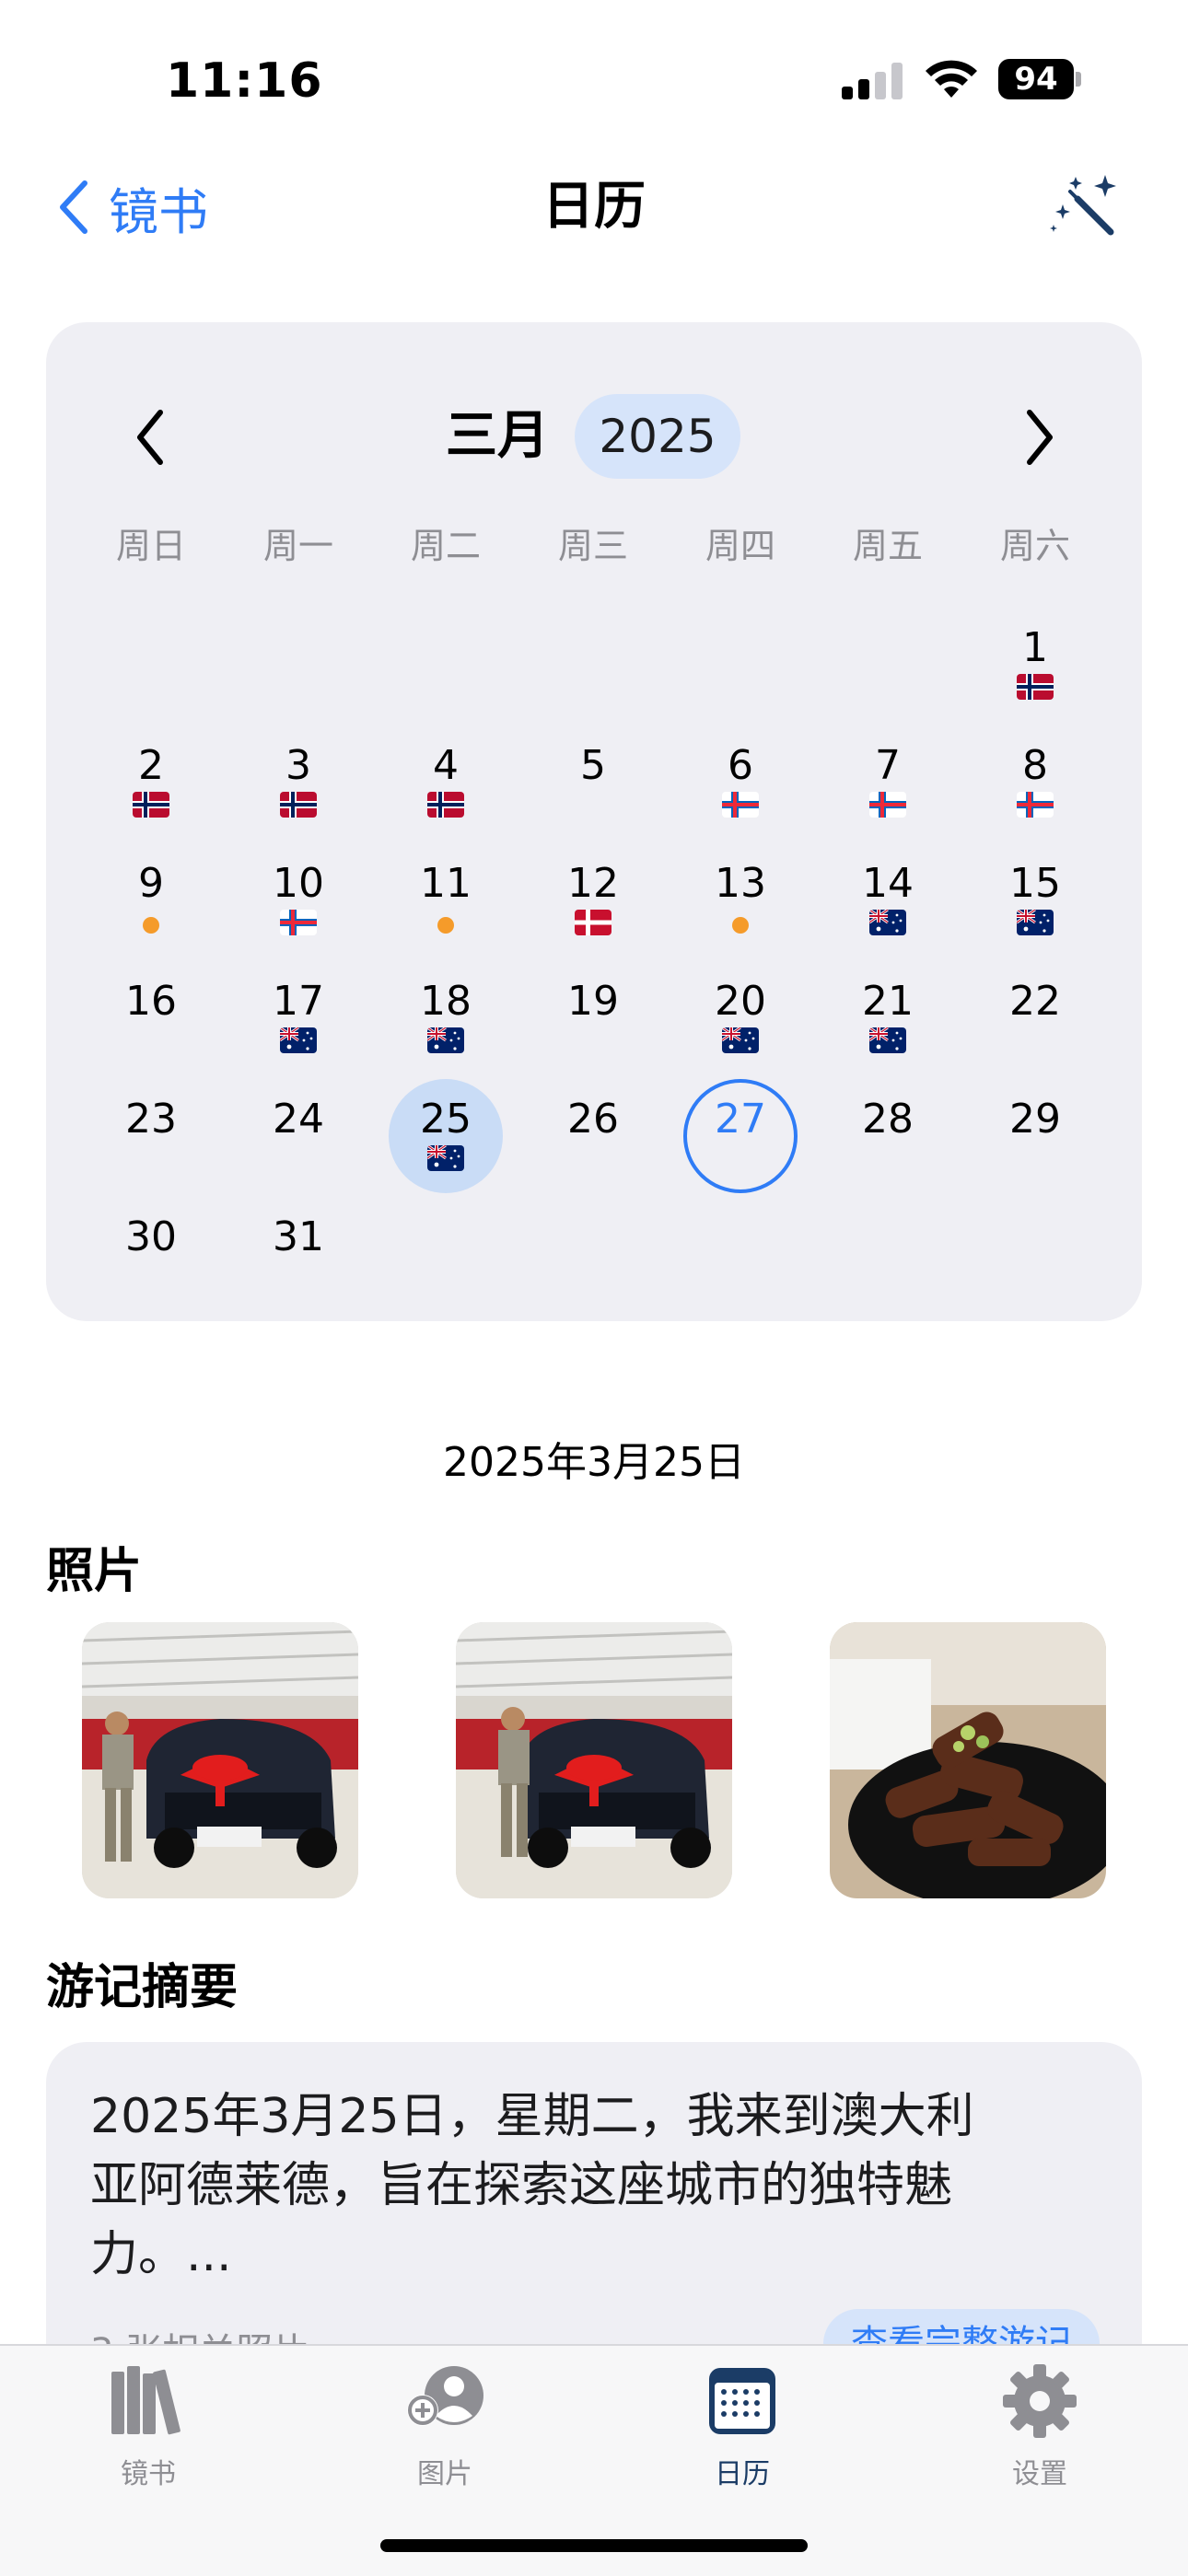  Describe the element at coordinates (740, 765) in the screenshot. I see `day-number: 6` at that location.